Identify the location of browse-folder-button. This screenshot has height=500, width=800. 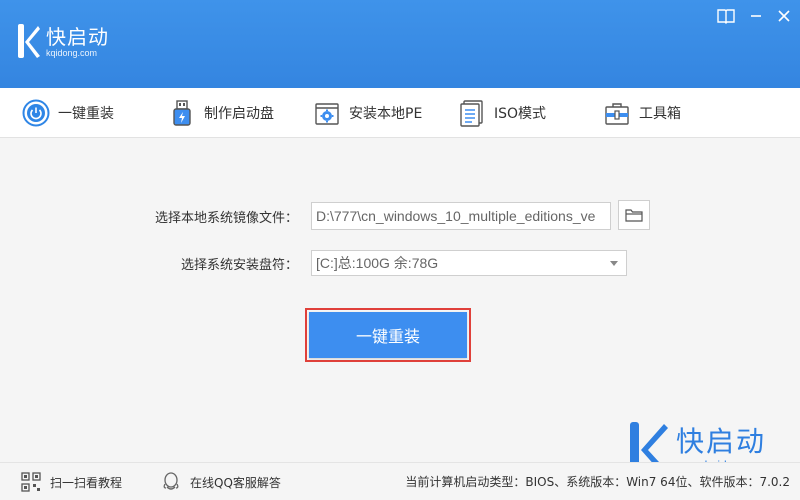
(634, 215).